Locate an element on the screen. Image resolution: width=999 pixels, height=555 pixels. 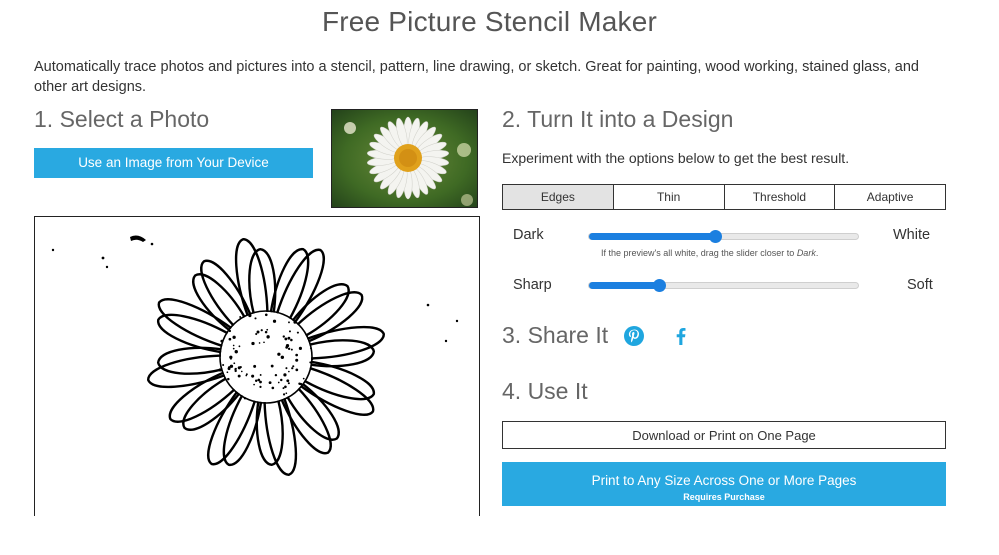
sharpness-slider is located at coordinates (723, 285).